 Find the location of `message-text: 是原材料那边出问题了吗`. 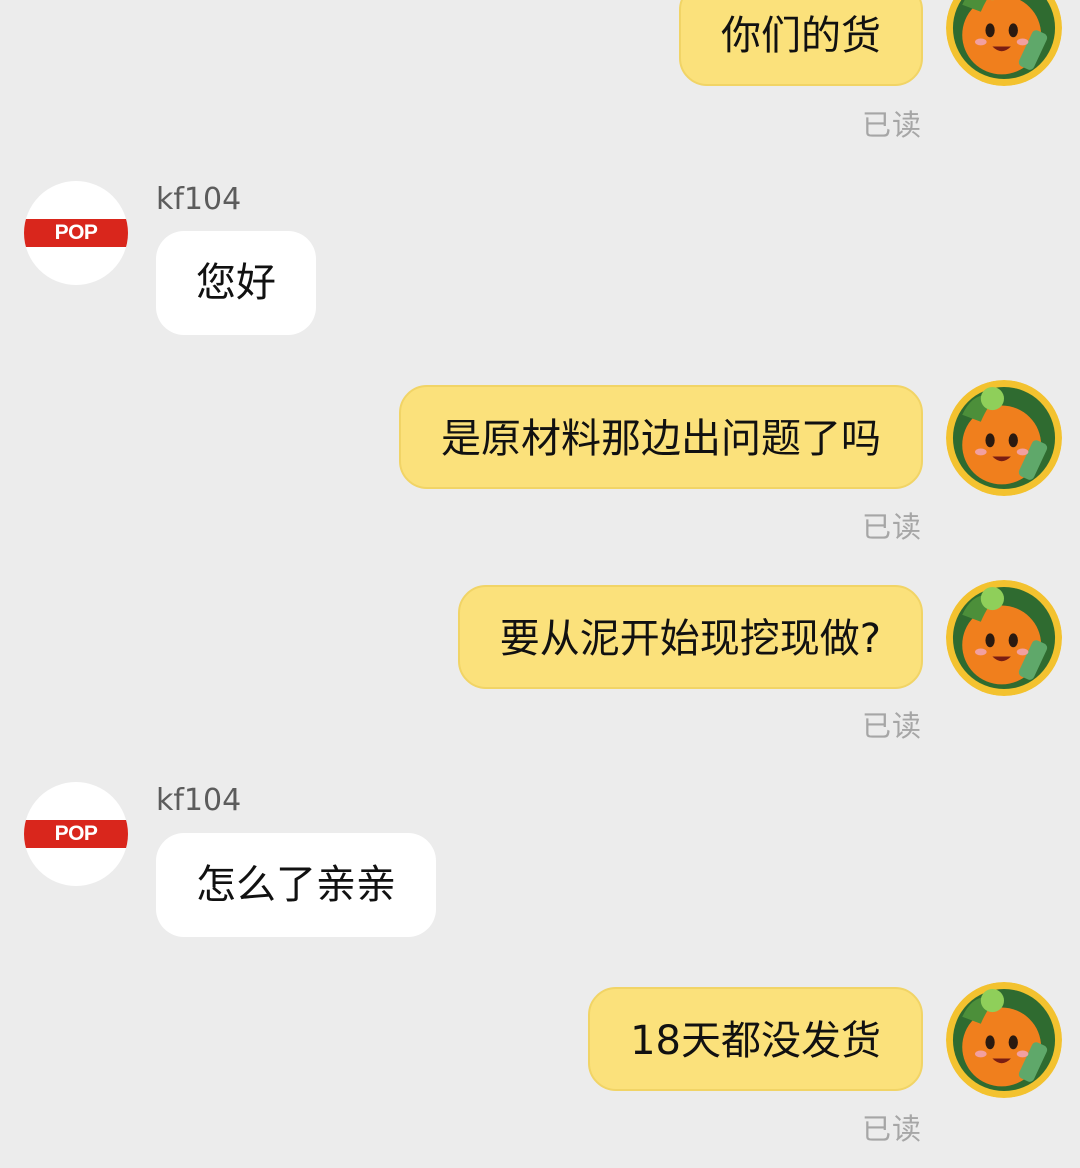

message-text: 是原材料那边出问题了吗 is located at coordinates (661, 439).